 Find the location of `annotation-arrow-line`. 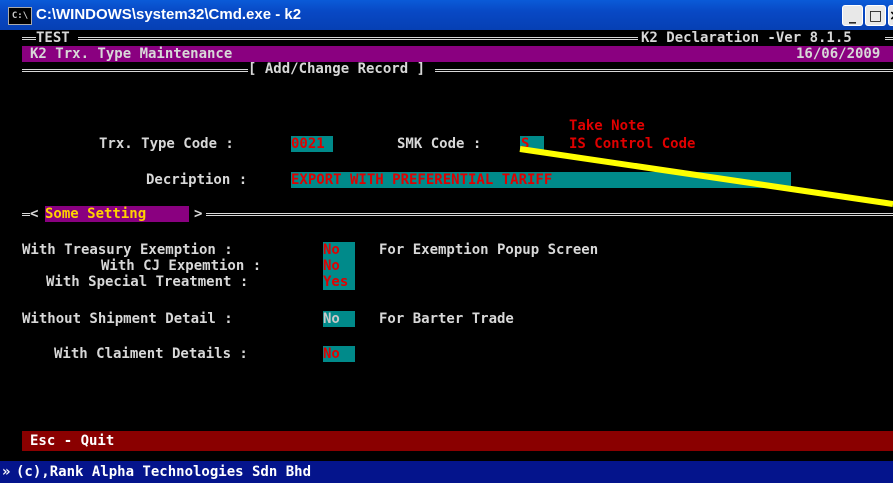

annotation-arrow-line is located at coordinates (706, 176).